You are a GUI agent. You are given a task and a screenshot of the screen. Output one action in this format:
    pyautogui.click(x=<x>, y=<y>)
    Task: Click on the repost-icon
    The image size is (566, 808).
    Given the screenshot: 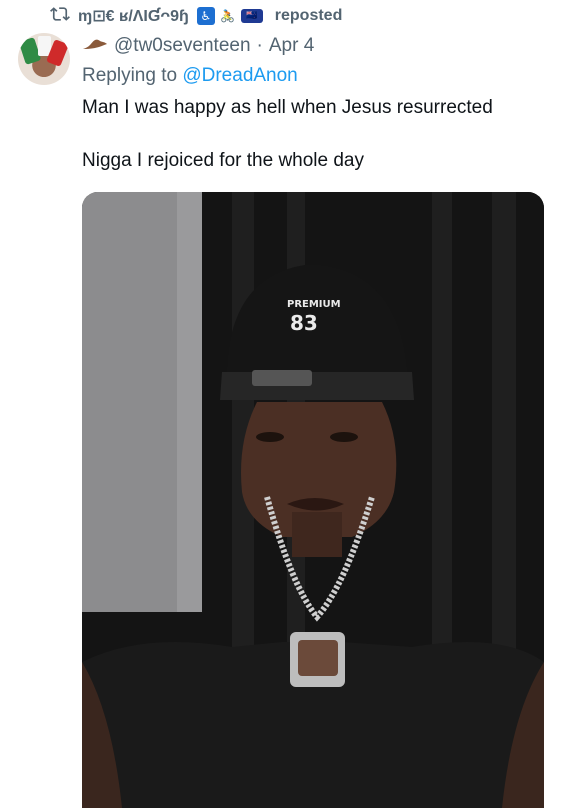 What is the action you would take?
    pyautogui.click(x=60, y=16)
    